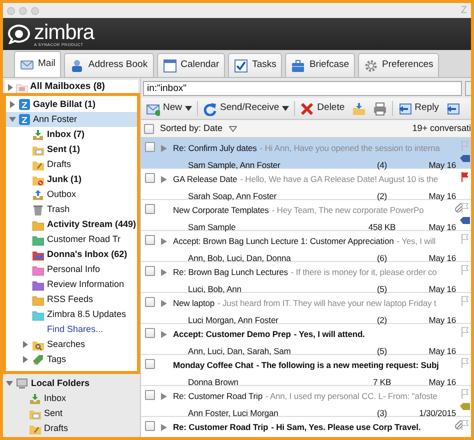 This screenshot has height=440, width=474. Describe the element at coordinates (241, 65) in the screenshot. I see `checkbox-icon` at that location.